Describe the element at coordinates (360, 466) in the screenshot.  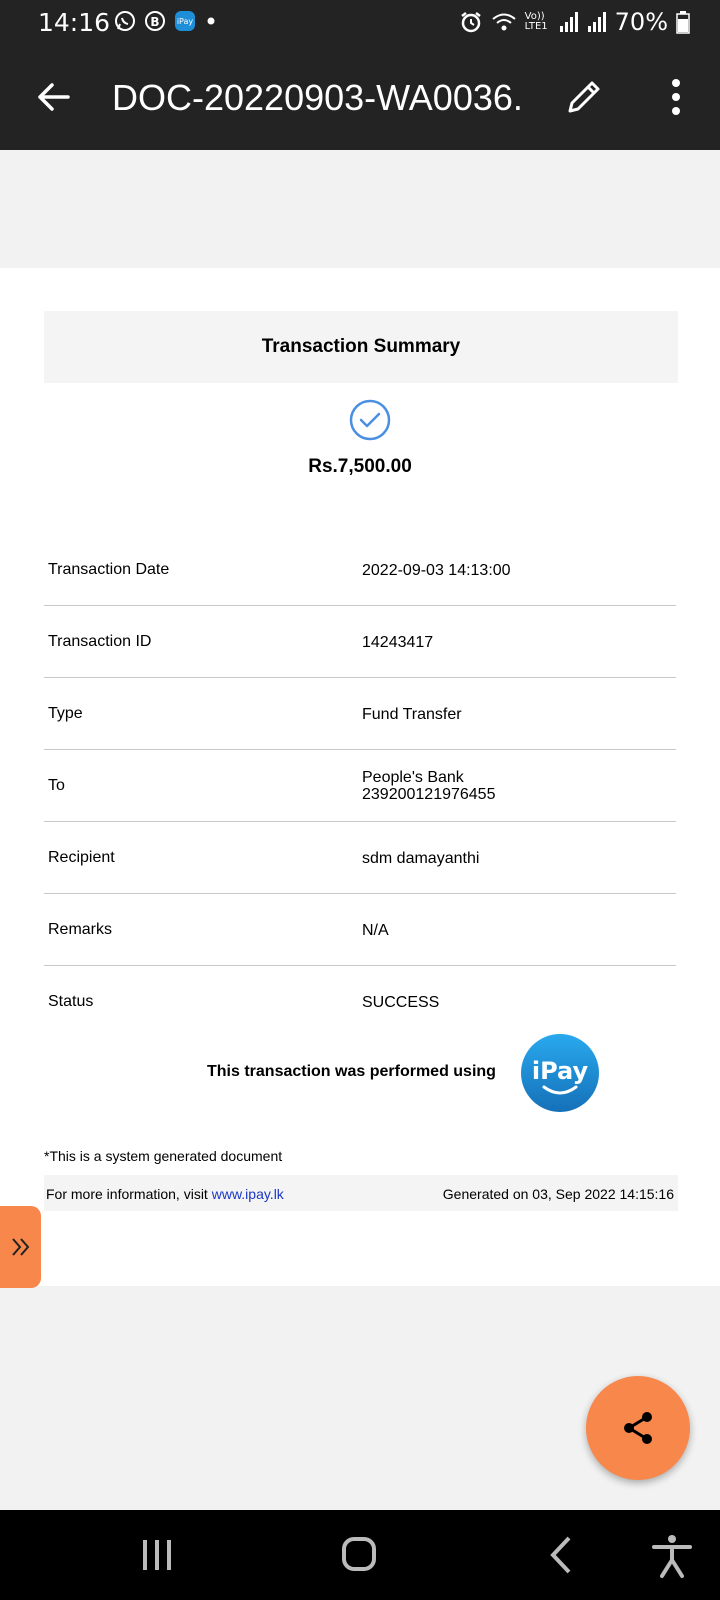
I see `transaction-amount: Rs.7,500.00` at that location.